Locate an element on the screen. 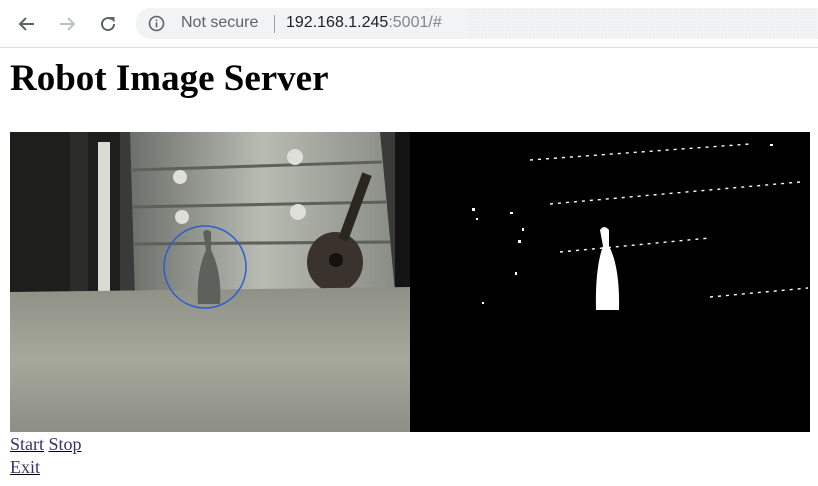  browser-toolbar: Not secure 192.168.1.245:5001/# is located at coordinates (409, 24).